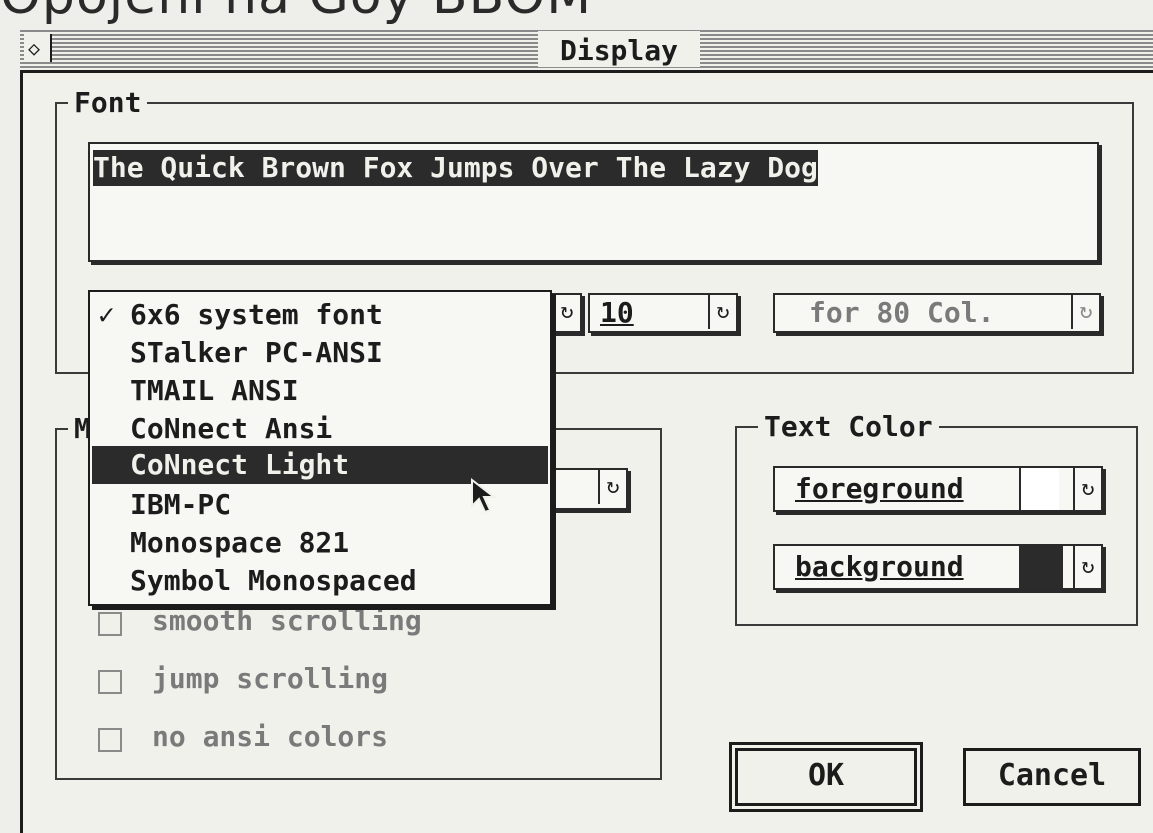  What do you see at coordinates (902, 312) in the screenshot?
I see `columns-value: for 80 Col.` at bounding box center [902, 312].